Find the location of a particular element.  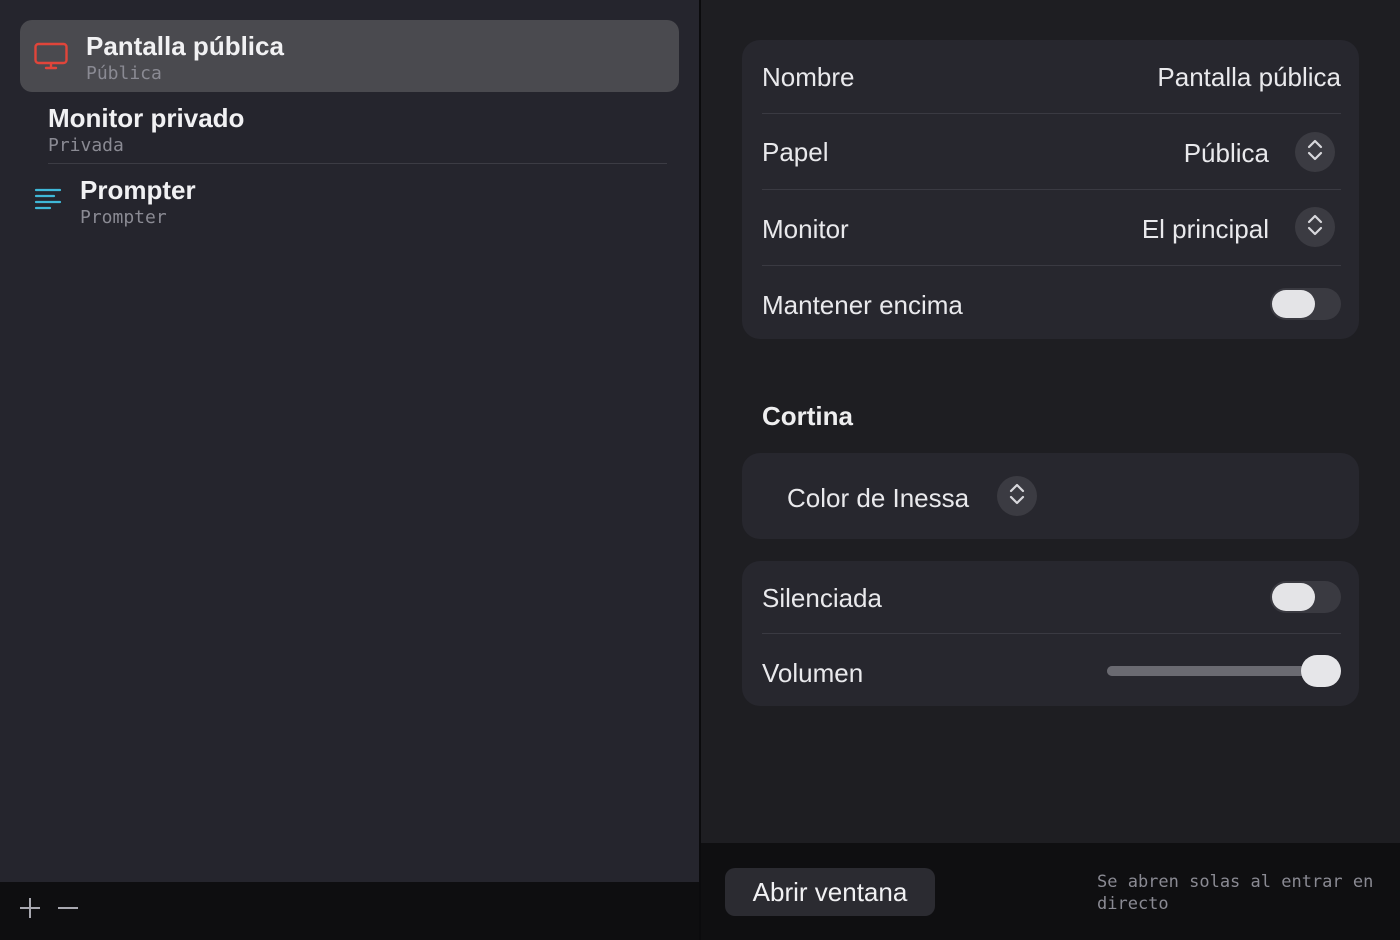

monitor-popup-button is located at coordinates (1315, 227).